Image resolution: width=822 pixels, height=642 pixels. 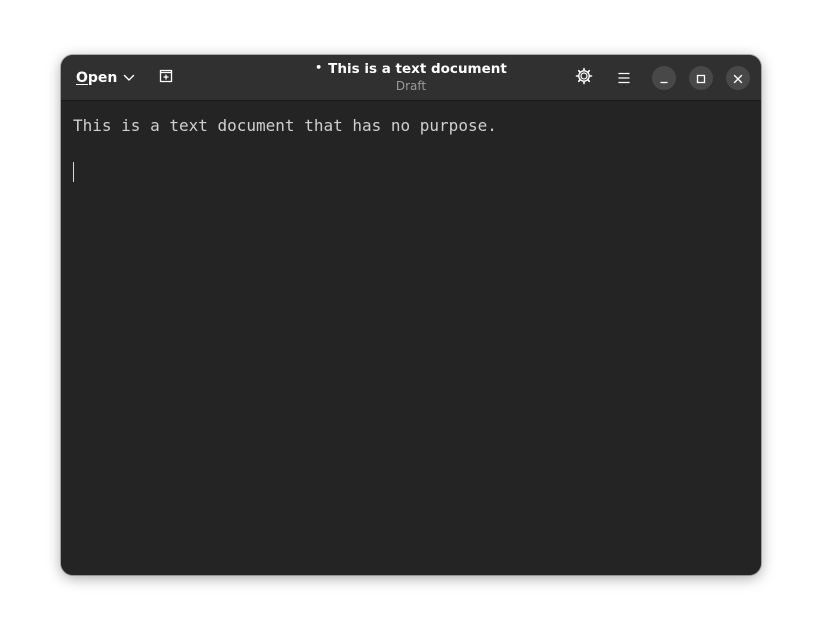 I want to click on maximize-button, so click(x=701, y=78).